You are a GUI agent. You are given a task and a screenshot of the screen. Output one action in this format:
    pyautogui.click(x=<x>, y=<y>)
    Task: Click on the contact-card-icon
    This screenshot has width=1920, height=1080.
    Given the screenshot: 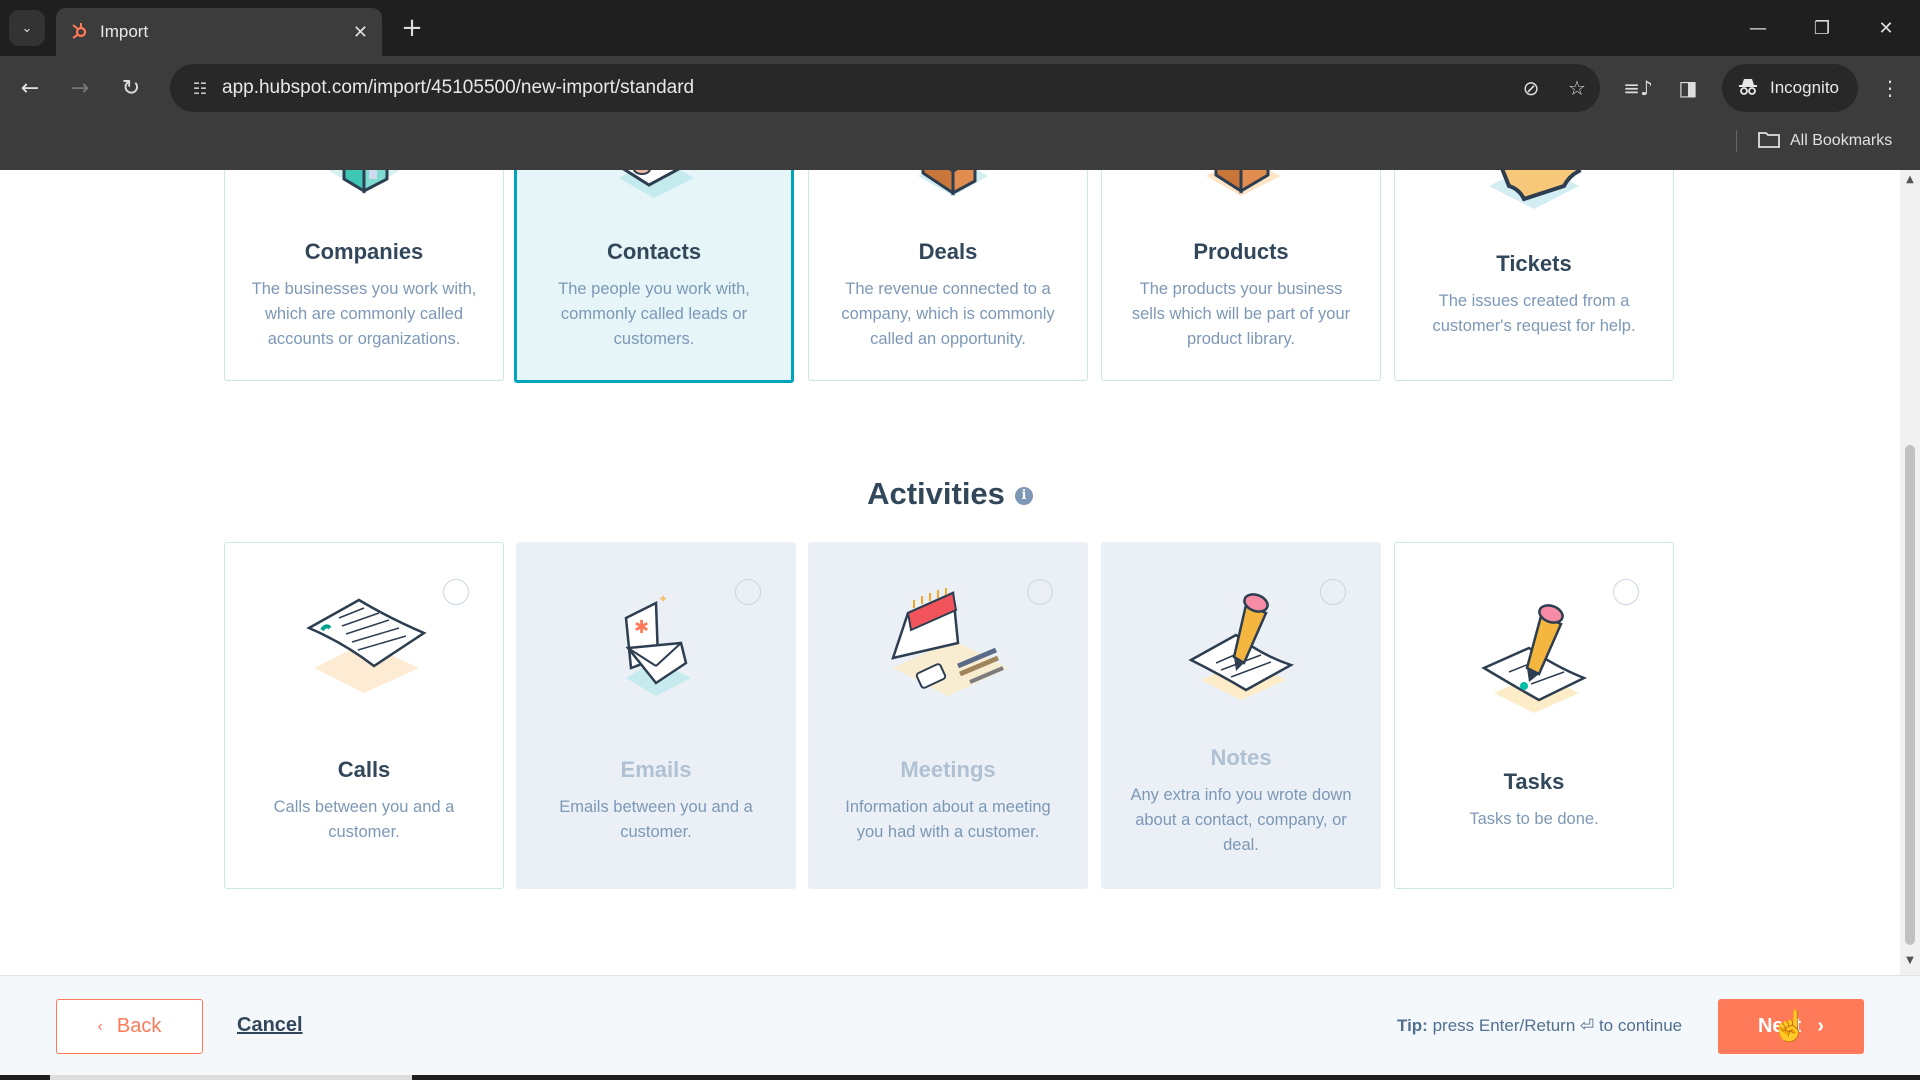 What is the action you would take?
    pyautogui.click(x=654, y=194)
    